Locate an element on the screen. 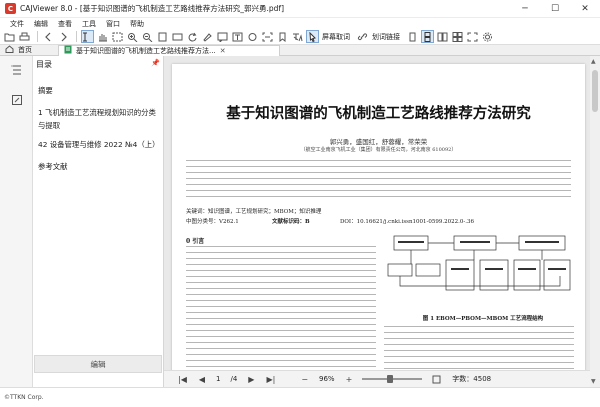 This screenshot has height=407, width=600. menu-window: 窗口 is located at coordinates (113, 24).